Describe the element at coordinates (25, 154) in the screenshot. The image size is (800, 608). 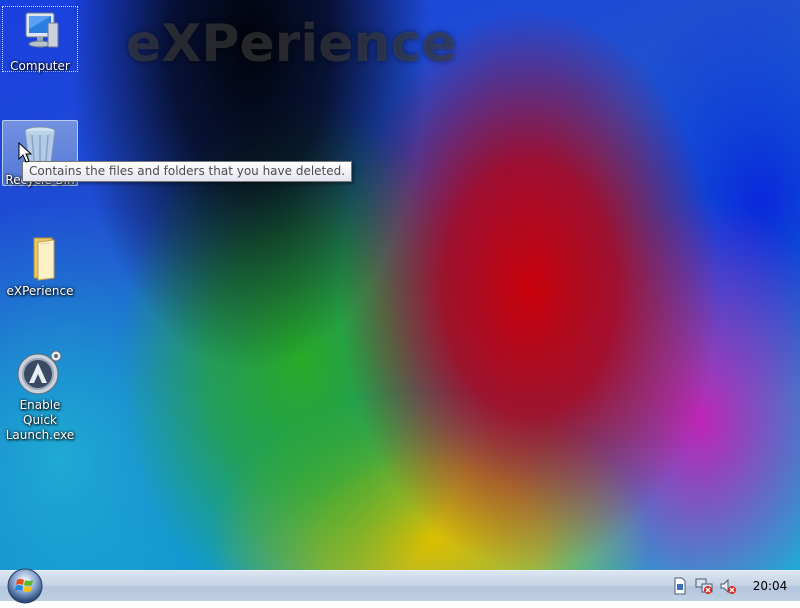
I see `mouse-cursor-icon` at that location.